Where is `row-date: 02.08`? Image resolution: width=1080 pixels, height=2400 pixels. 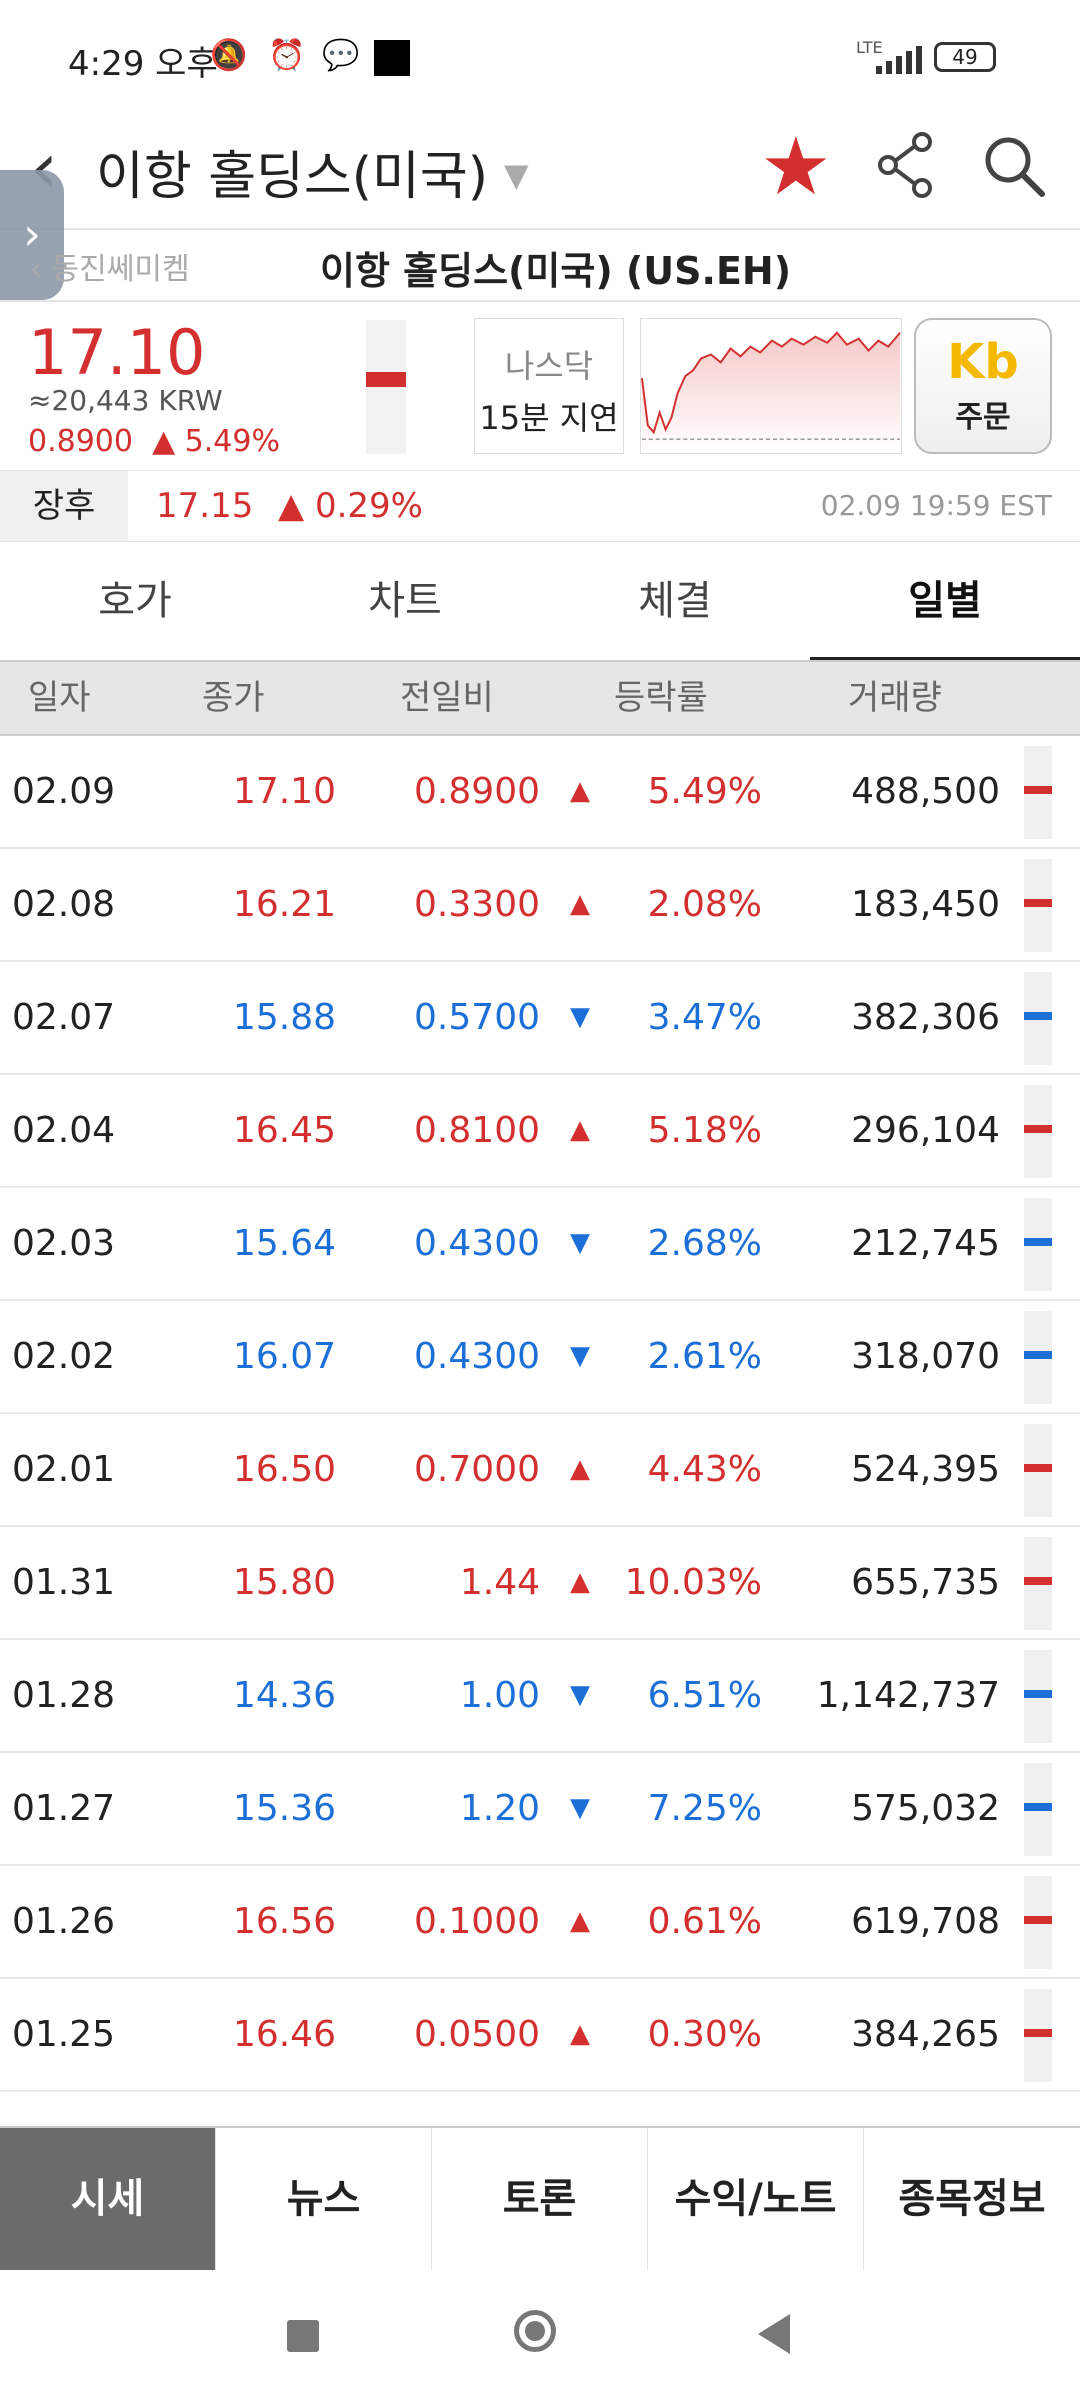 row-date: 02.08 is located at coordinates (64, 904).